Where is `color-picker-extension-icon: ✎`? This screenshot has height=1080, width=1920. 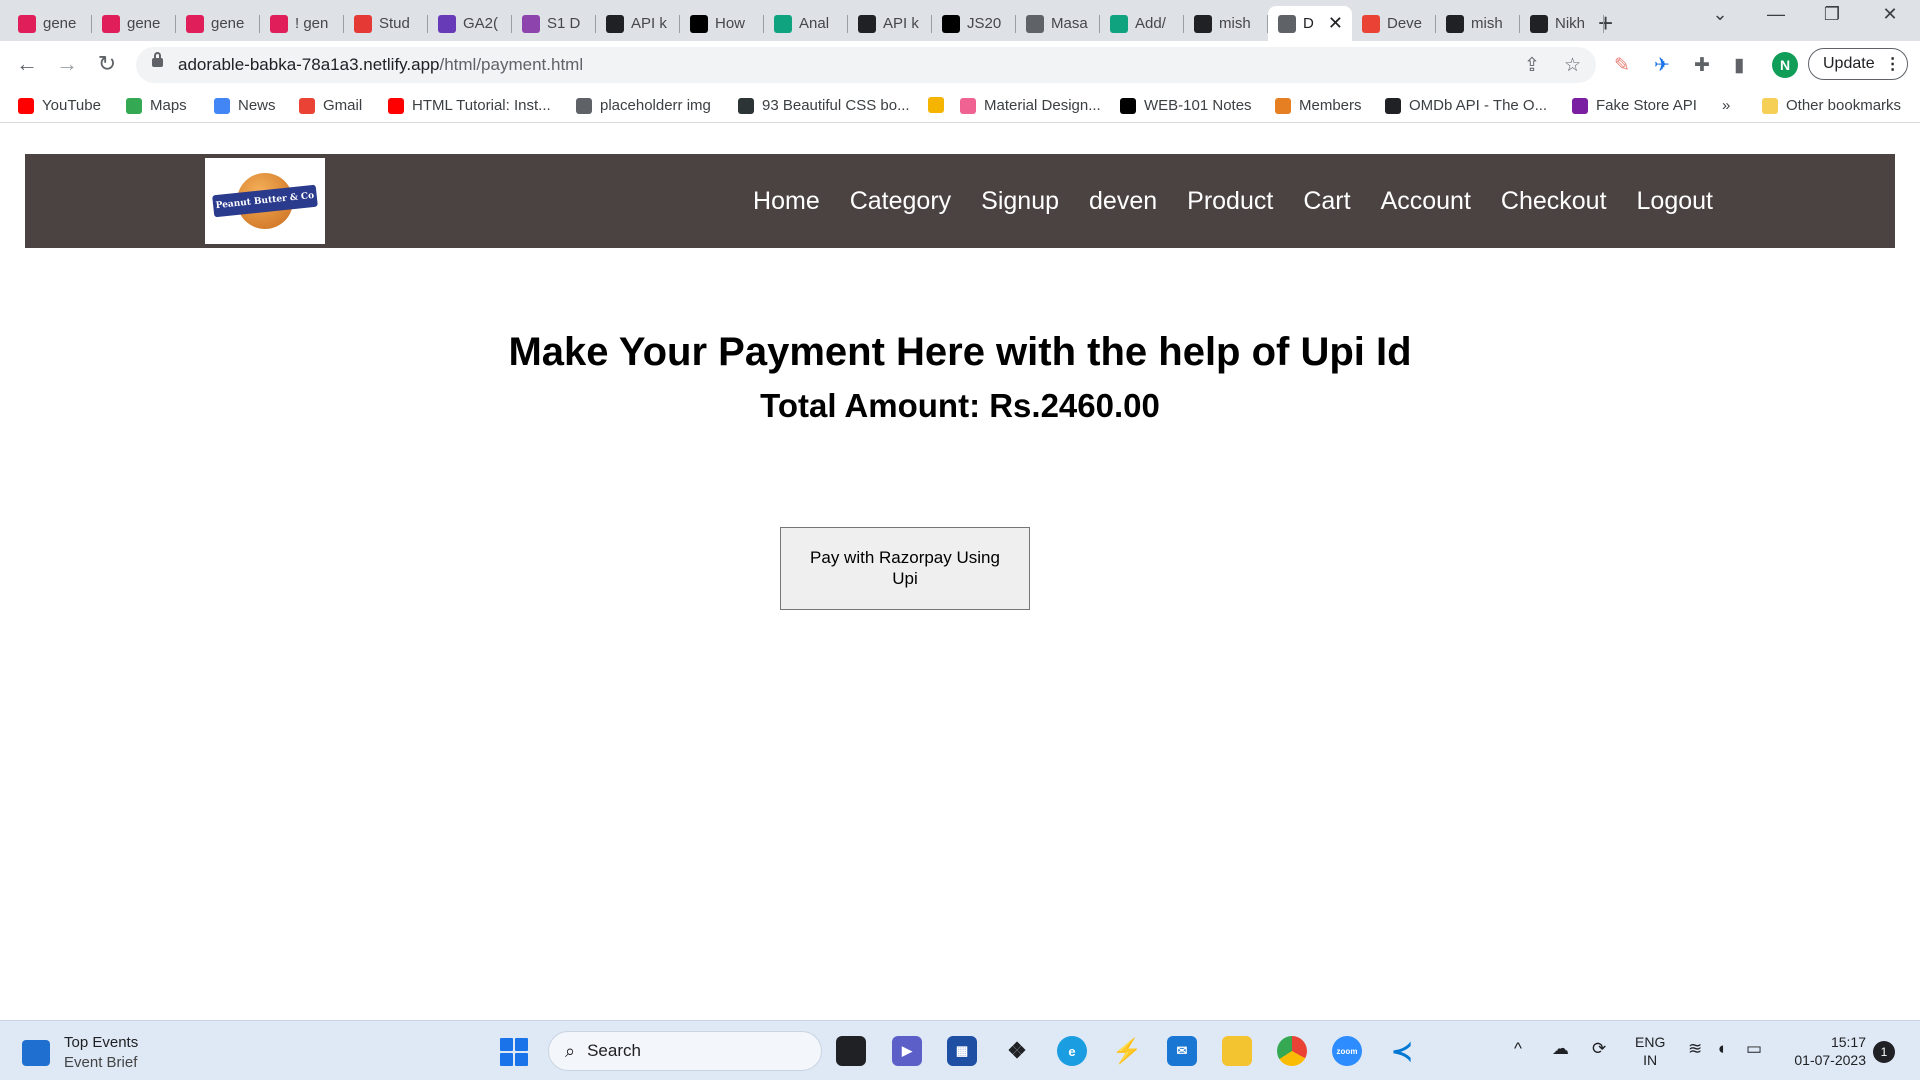
color-picker-extension-icon: ✎ is located at coordinates (1622, 65).